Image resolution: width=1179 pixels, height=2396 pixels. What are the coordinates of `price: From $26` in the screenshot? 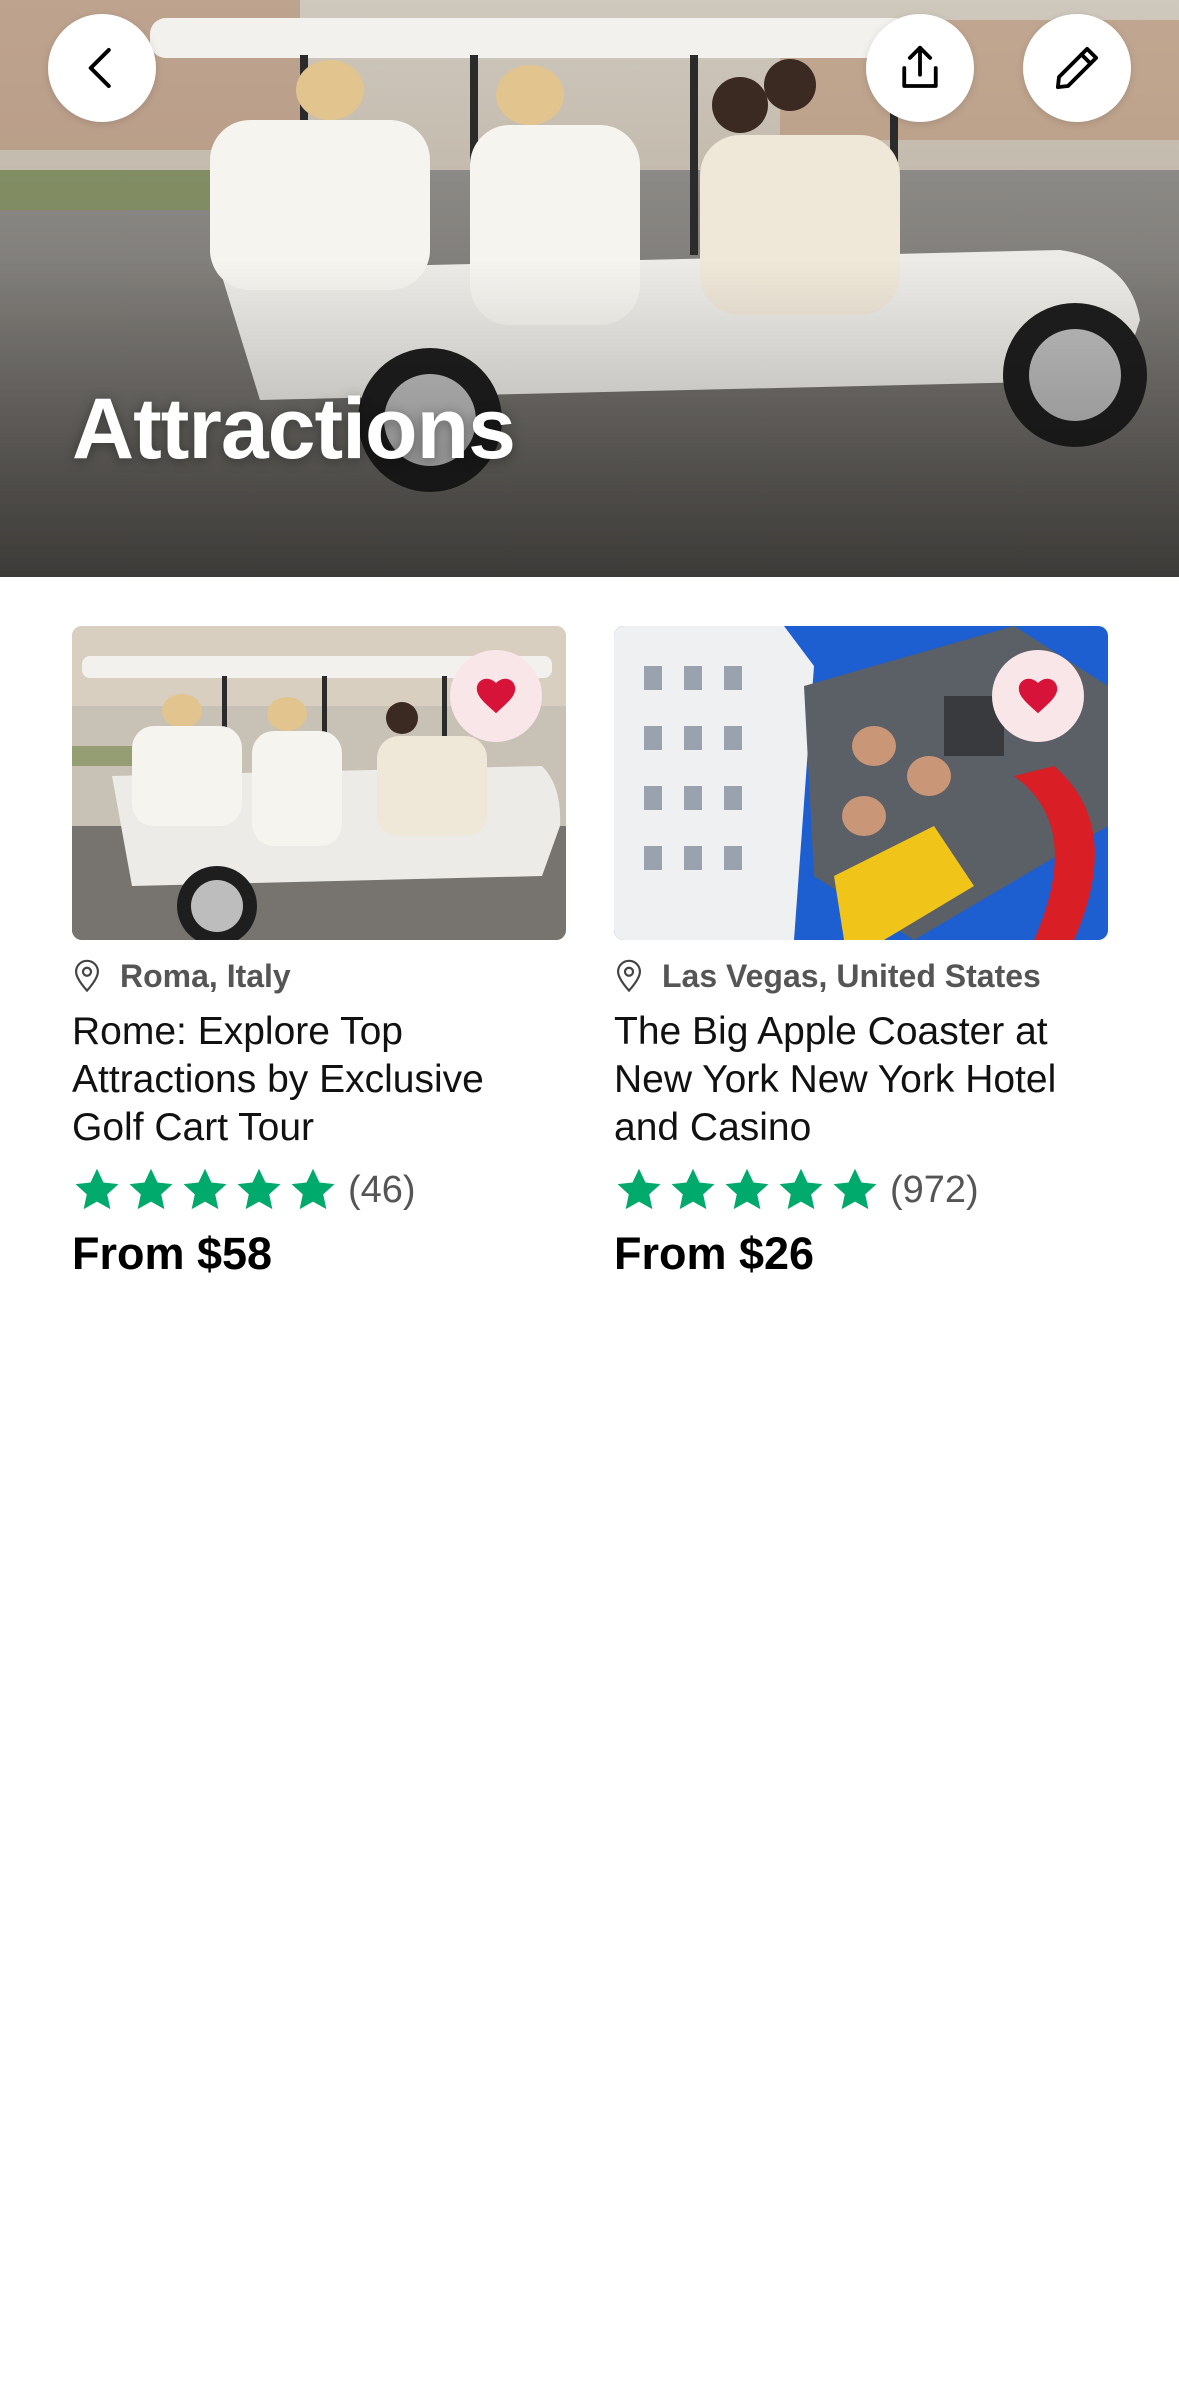 It's located at (714, 1253).